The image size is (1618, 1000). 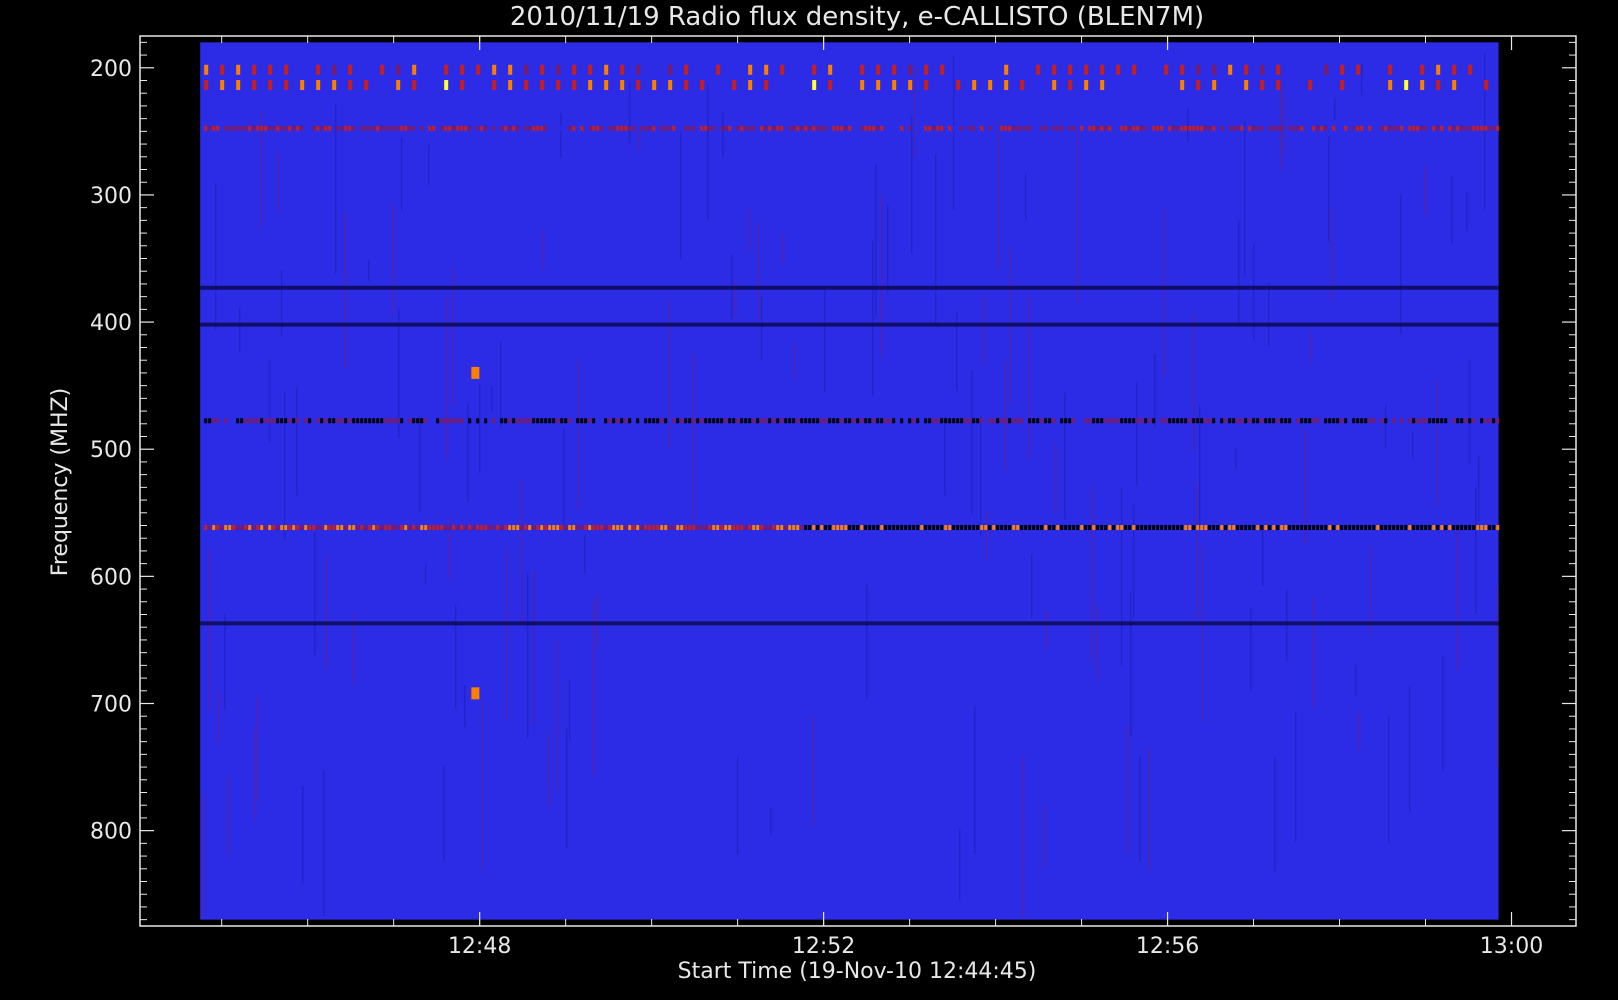 What do you see at coordinates (111, 450) in the screenshot?
I see `y-tick-label: 500` at bounding box center [111, 450].